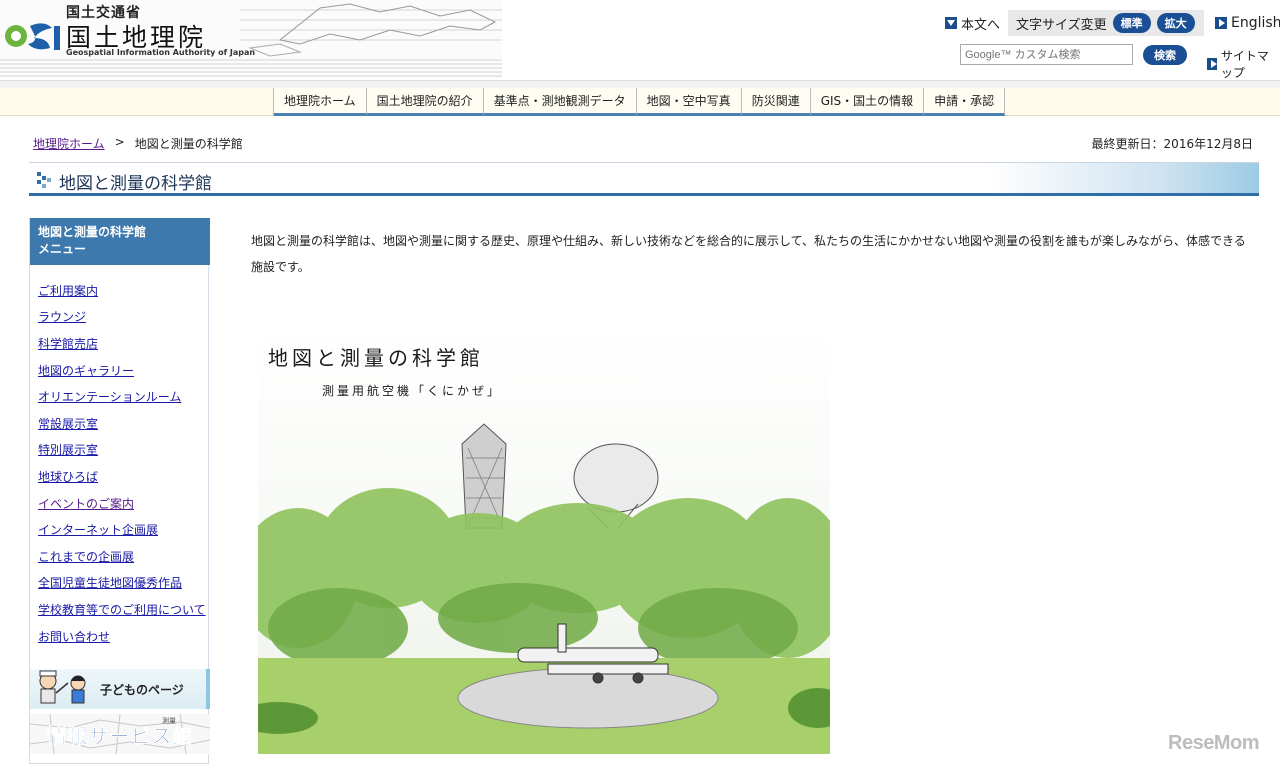 This screenshot has width=1280, height=764. What do you see at coordinates (640, 84) in the screenshot?
I see `header-divider` at bounding box center [640, 84].